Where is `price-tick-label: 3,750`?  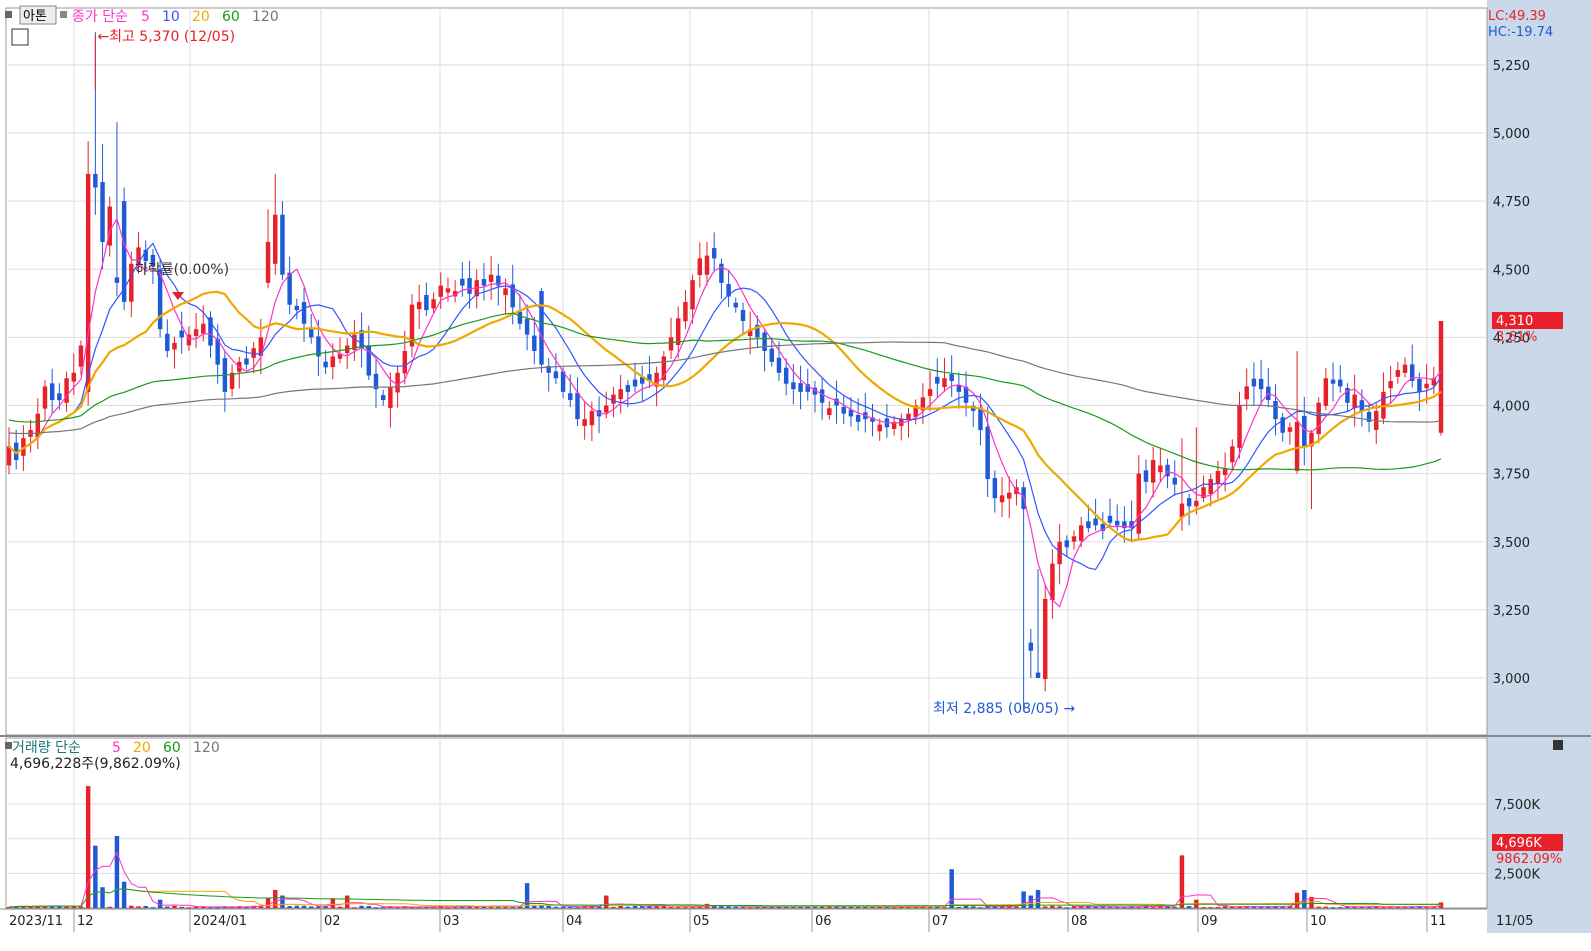 price-tick-label: 3,750 is located at coordinates (1511, 475).